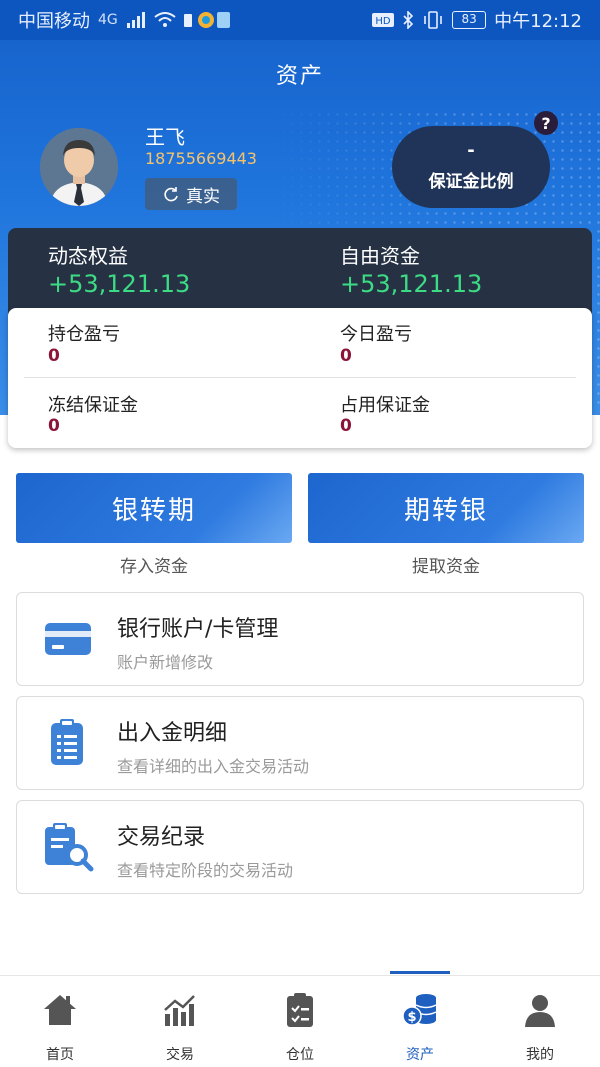  I want to click on today-pnl-value: 0, so click(346, 356).